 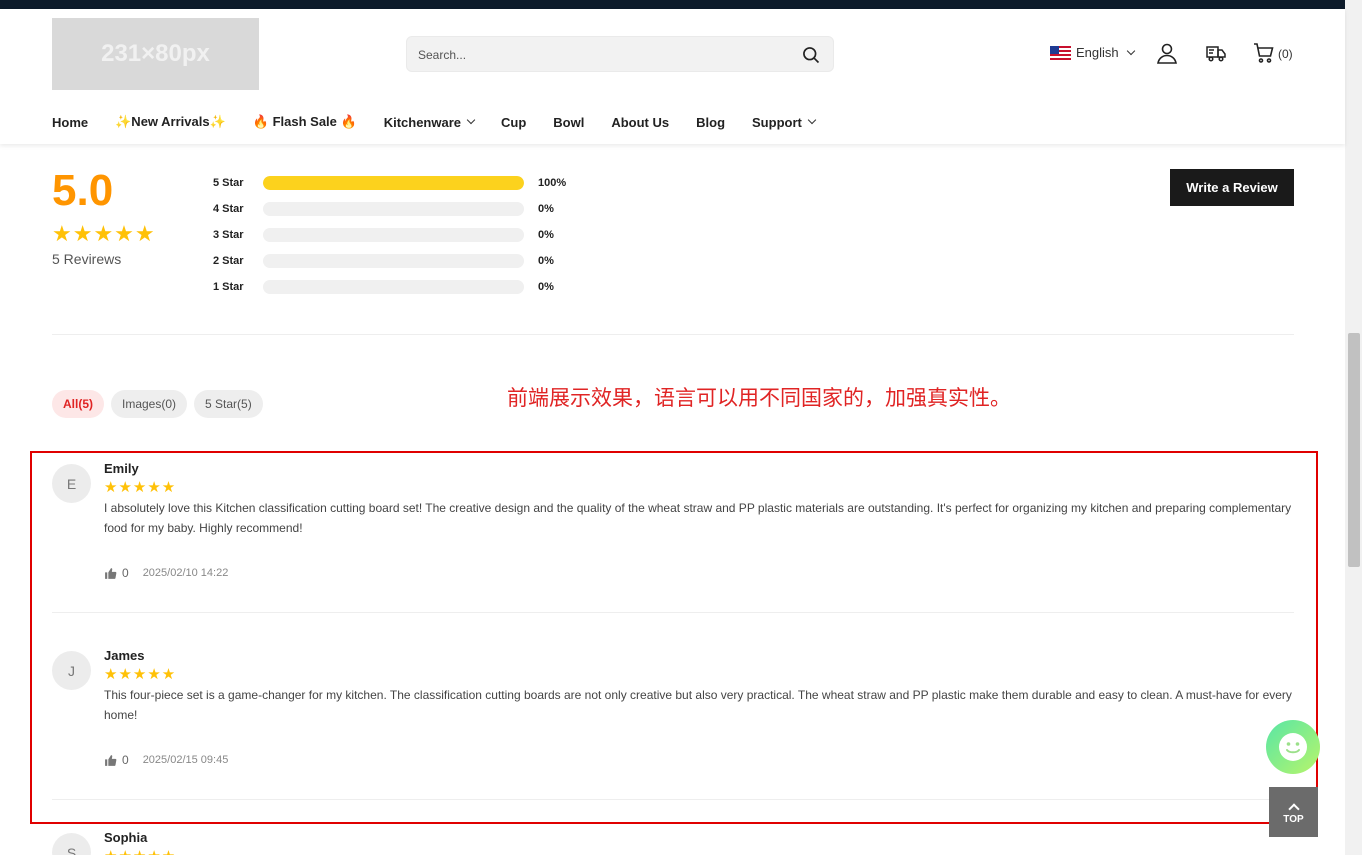 What do you see at coordinates (71, 844) in the screenshot?
I see `avatar: S` at bounding box center [71, 844].